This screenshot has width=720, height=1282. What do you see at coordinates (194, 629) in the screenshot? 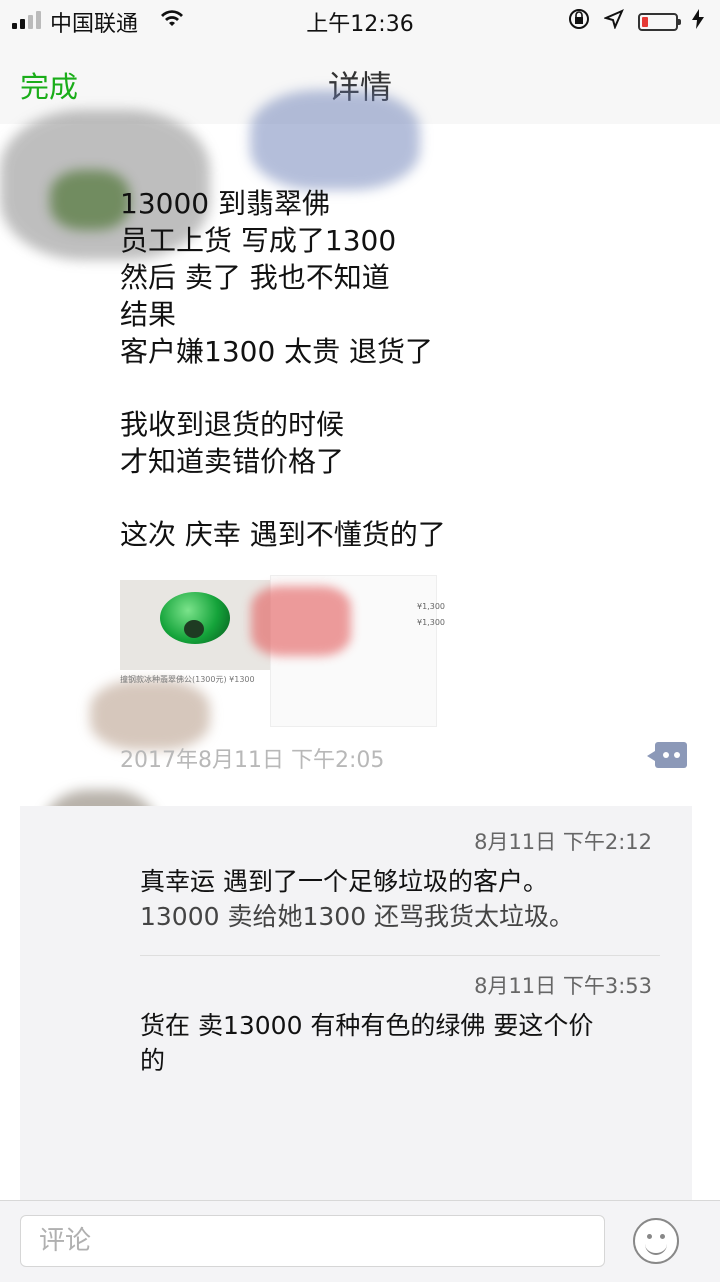
I see `jade-hole` at bounding box center [194, 629].